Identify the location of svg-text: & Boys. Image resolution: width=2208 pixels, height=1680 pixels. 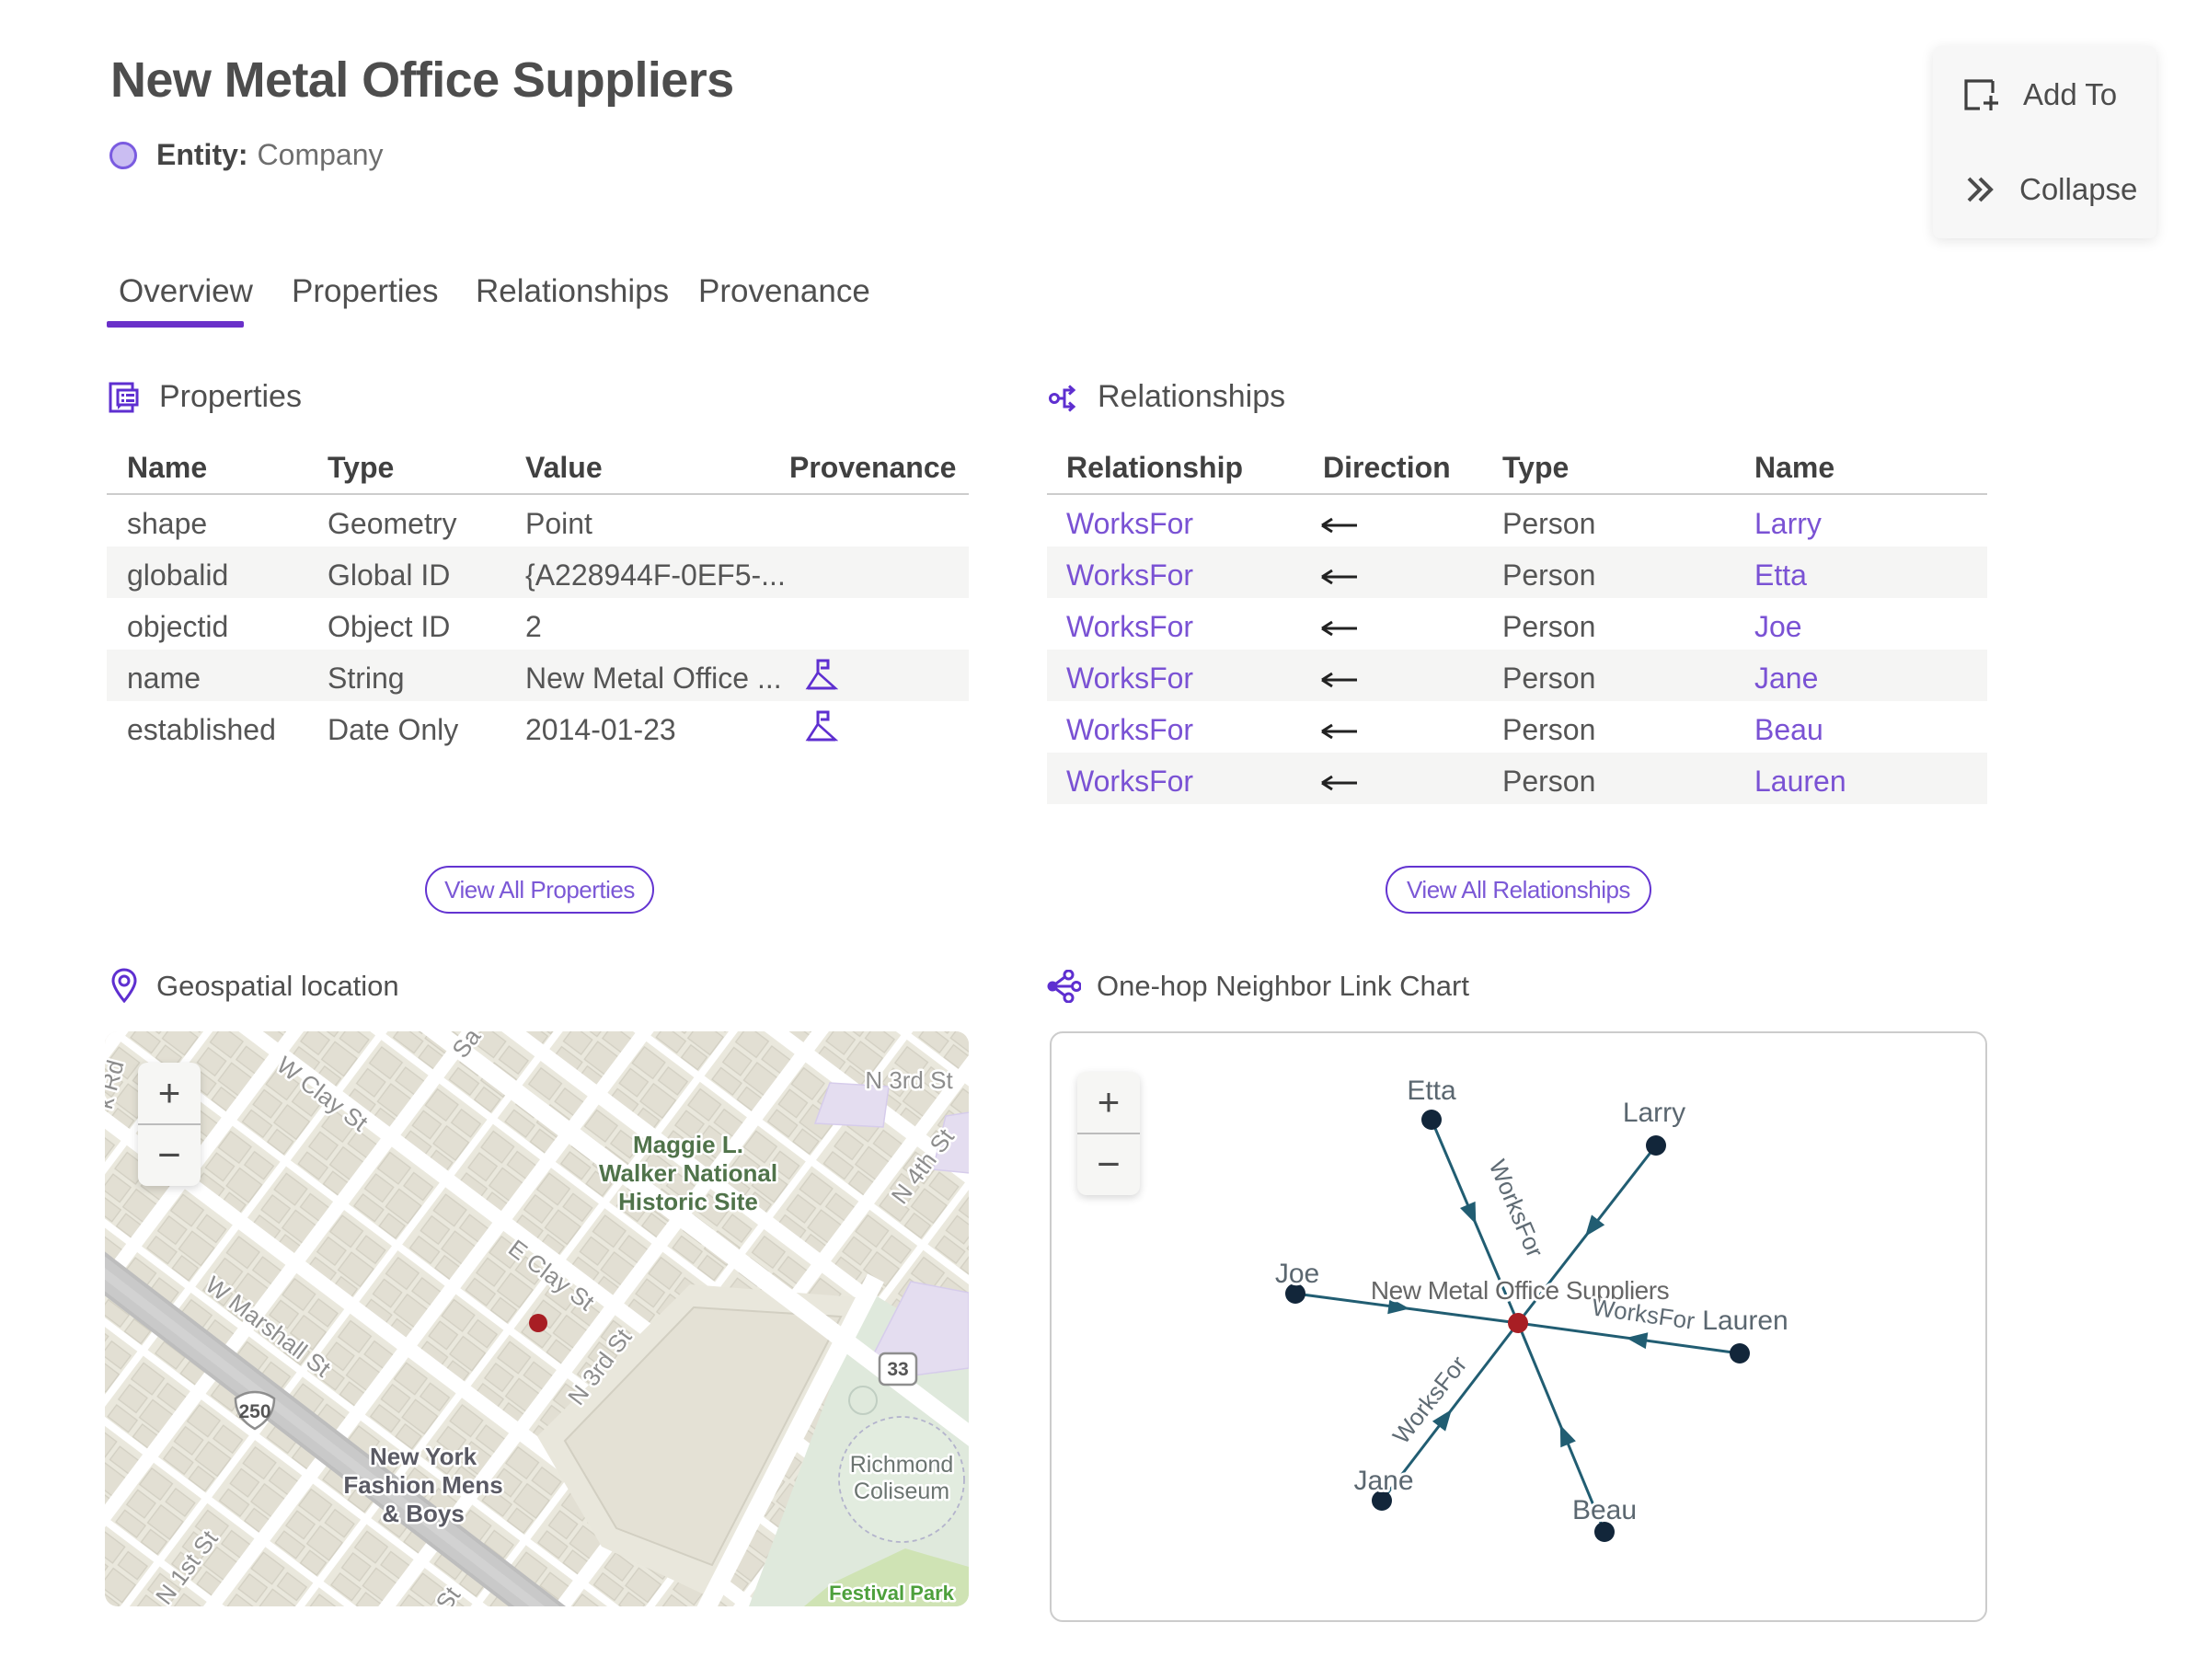
(423, 1513).